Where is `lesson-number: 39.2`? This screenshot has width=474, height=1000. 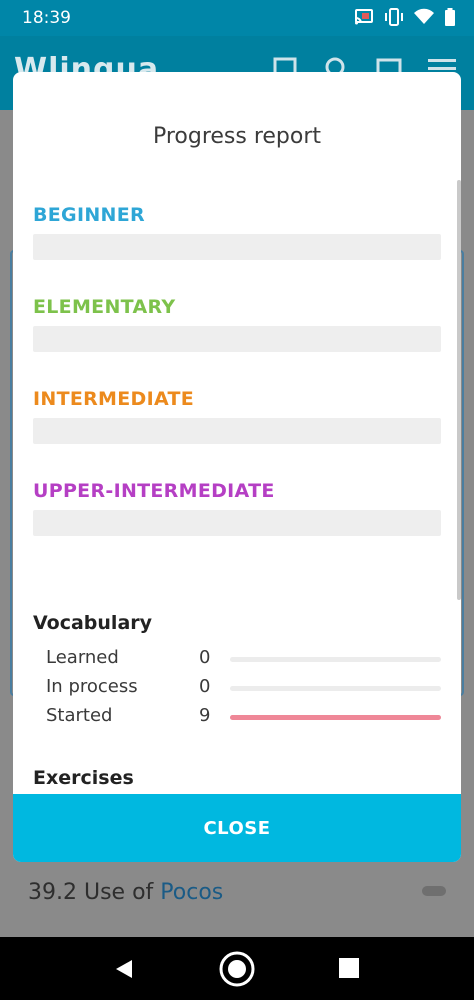
lesson-number: 39.2 is located at coordinates (52, 892).